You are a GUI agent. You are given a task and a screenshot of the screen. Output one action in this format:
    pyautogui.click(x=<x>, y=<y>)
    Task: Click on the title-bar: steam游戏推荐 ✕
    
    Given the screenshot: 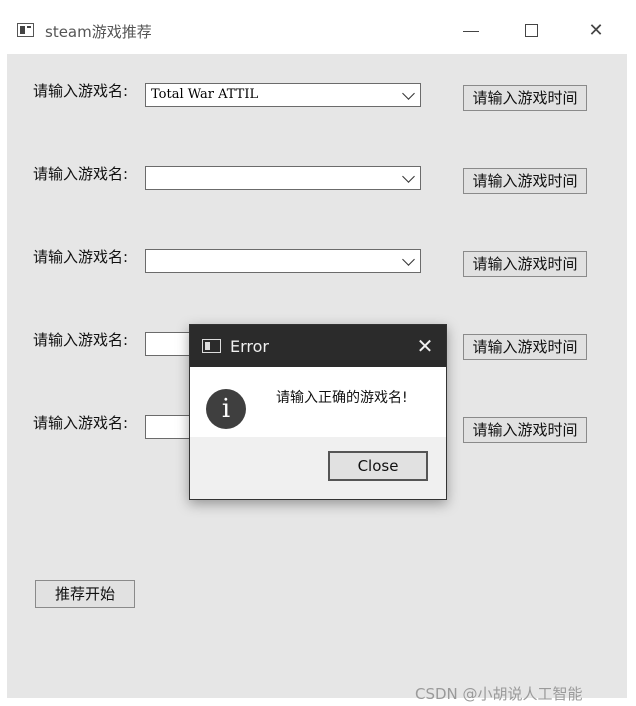 What is the action you would take?
    pyautogui.click(x=317, y=31)
    